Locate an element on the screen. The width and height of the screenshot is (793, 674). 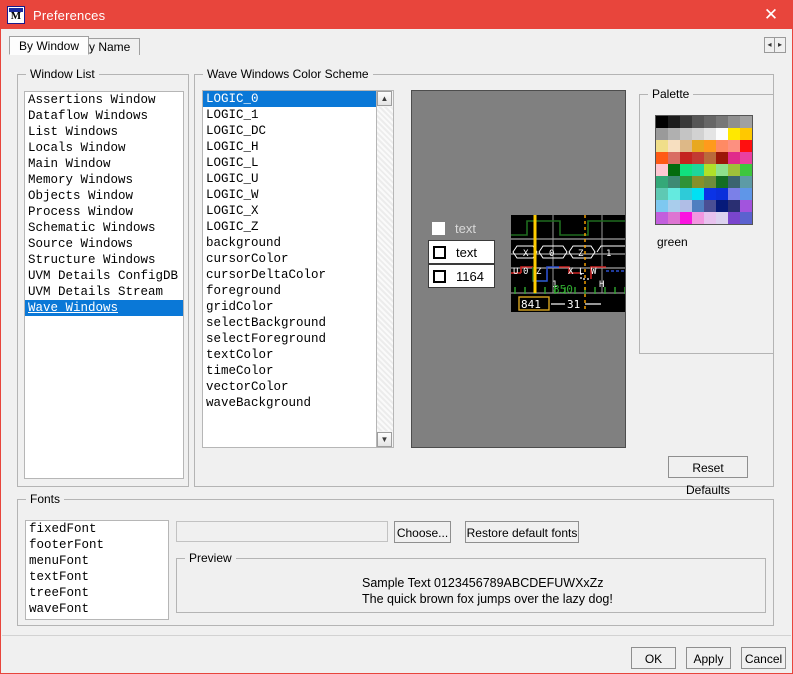
list-item: waveBackground is located at coordinates (289, 403).